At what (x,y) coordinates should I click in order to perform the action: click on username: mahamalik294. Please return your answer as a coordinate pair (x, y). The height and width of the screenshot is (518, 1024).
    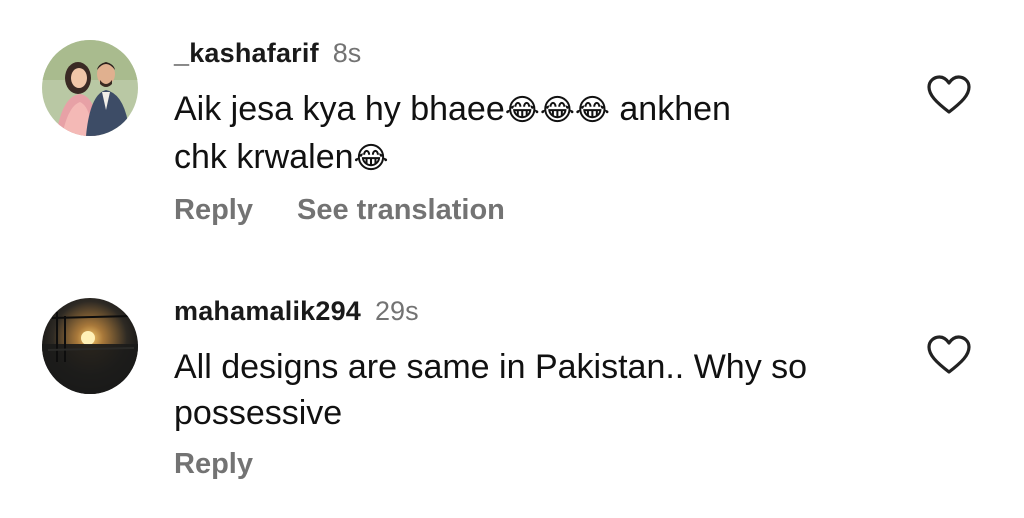
    Looking at the image, I should click on (267, 311).